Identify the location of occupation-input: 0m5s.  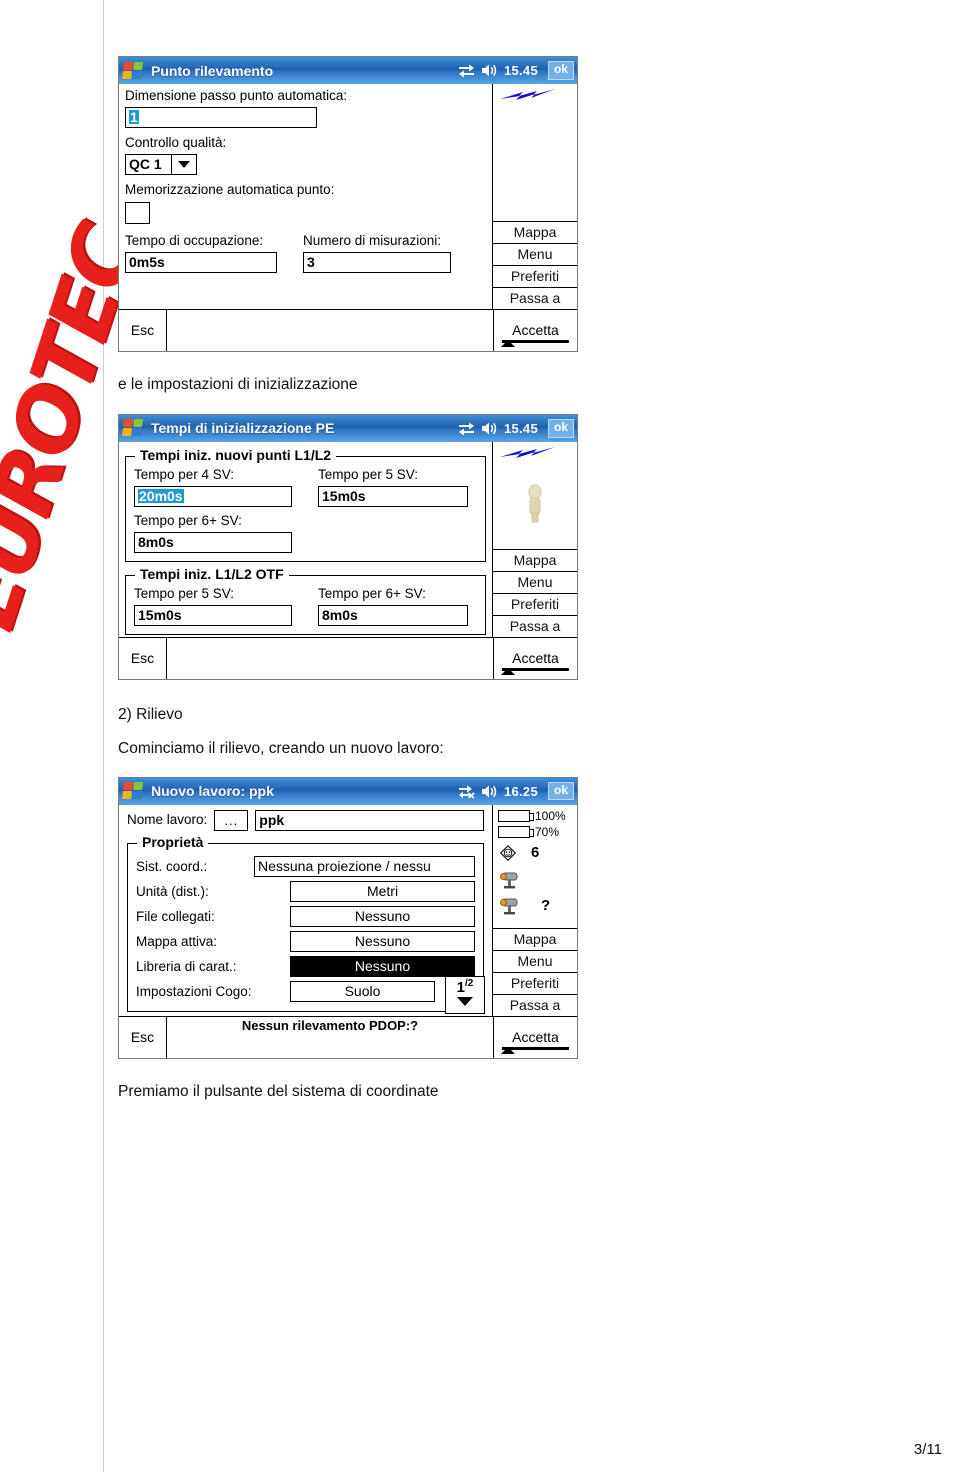
(201, 262).